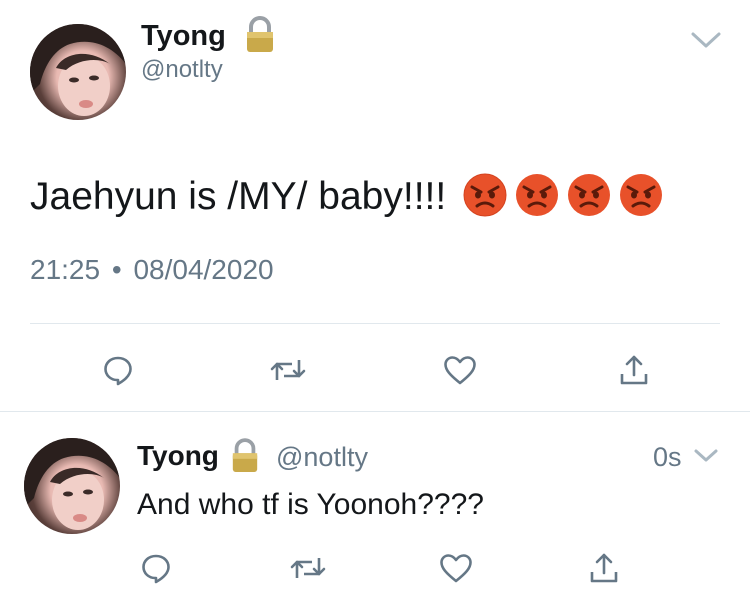 The height and width of the screenshot is (607, 750). Describe the element at coordinates (238, 196) in the screenshot. I see `tweet-text: Jaehyun is /MY/ baby!!!!` at that location.